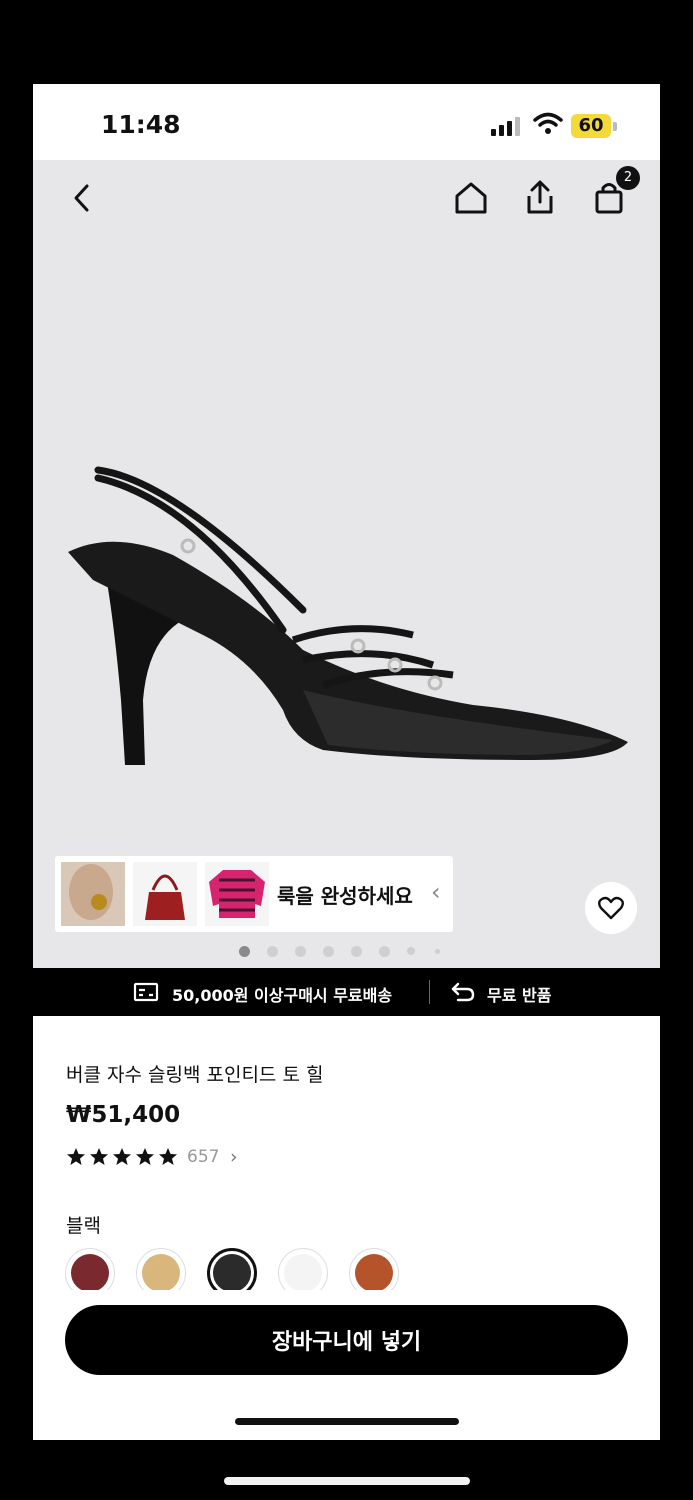 The height and width of the screenshot is (1500, 693). What do you see at coordinates (141, 124) in the screenshot?
I see `status-time: 11:48` at bounding box center [141, 124].